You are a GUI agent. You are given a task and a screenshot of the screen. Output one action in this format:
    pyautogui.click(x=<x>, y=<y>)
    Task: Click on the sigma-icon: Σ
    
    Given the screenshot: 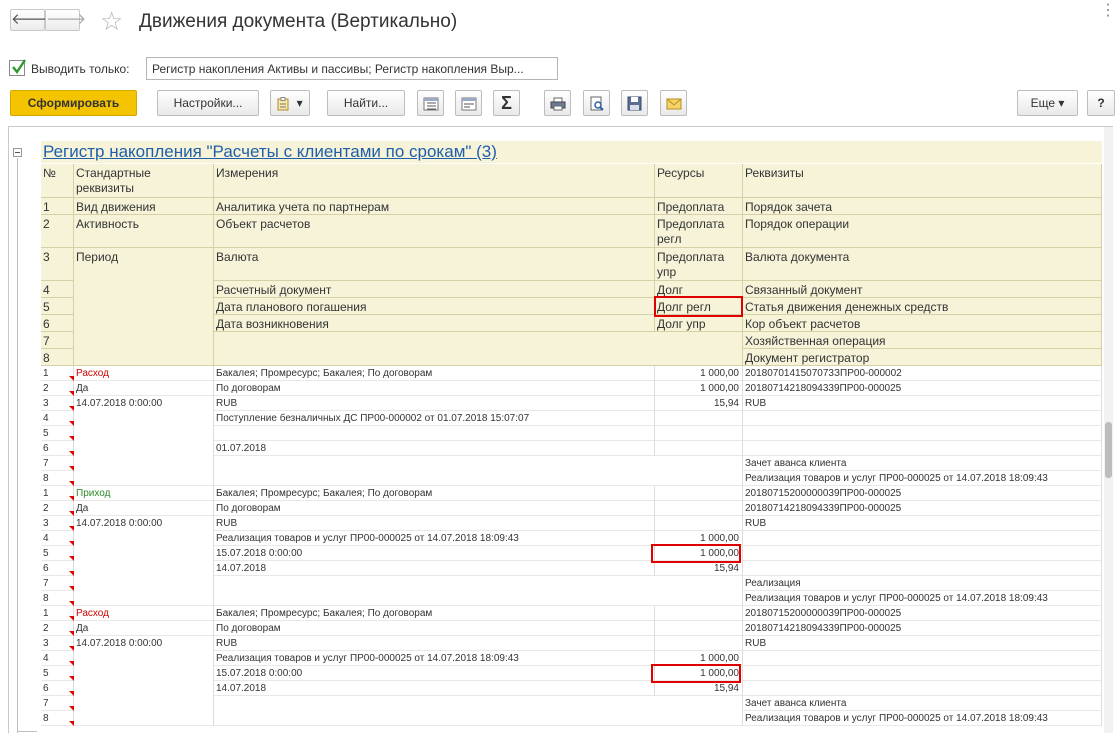 What is the action you would take?
    pyautogui.click(x=506, y=103)
    